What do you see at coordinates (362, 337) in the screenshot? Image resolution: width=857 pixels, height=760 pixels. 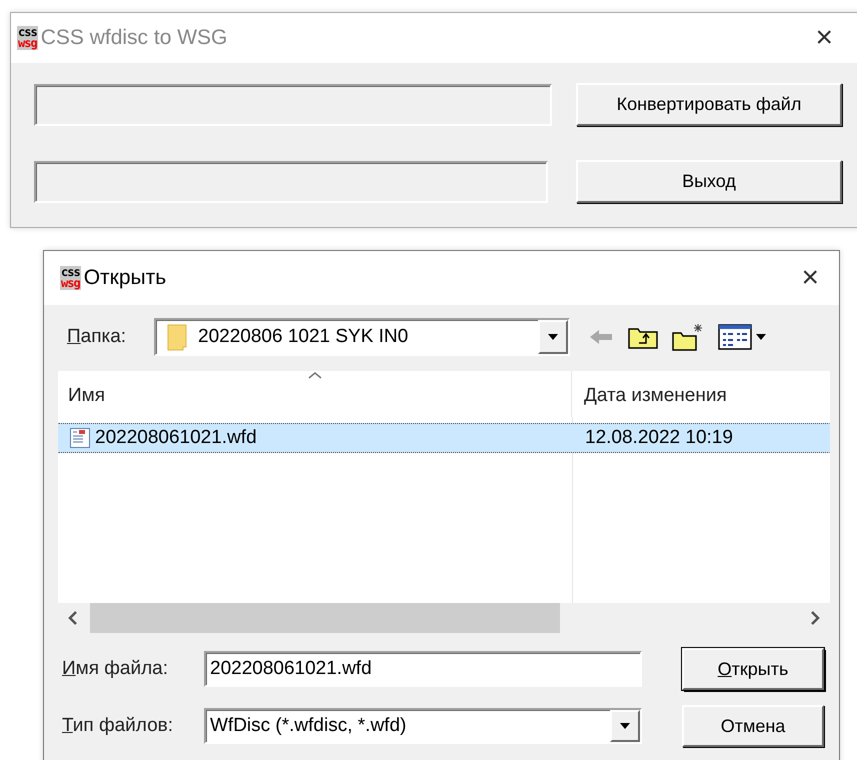 I see `folder-combo: 20220806 1021 SYK IN0` at bounding box center [362, 337].